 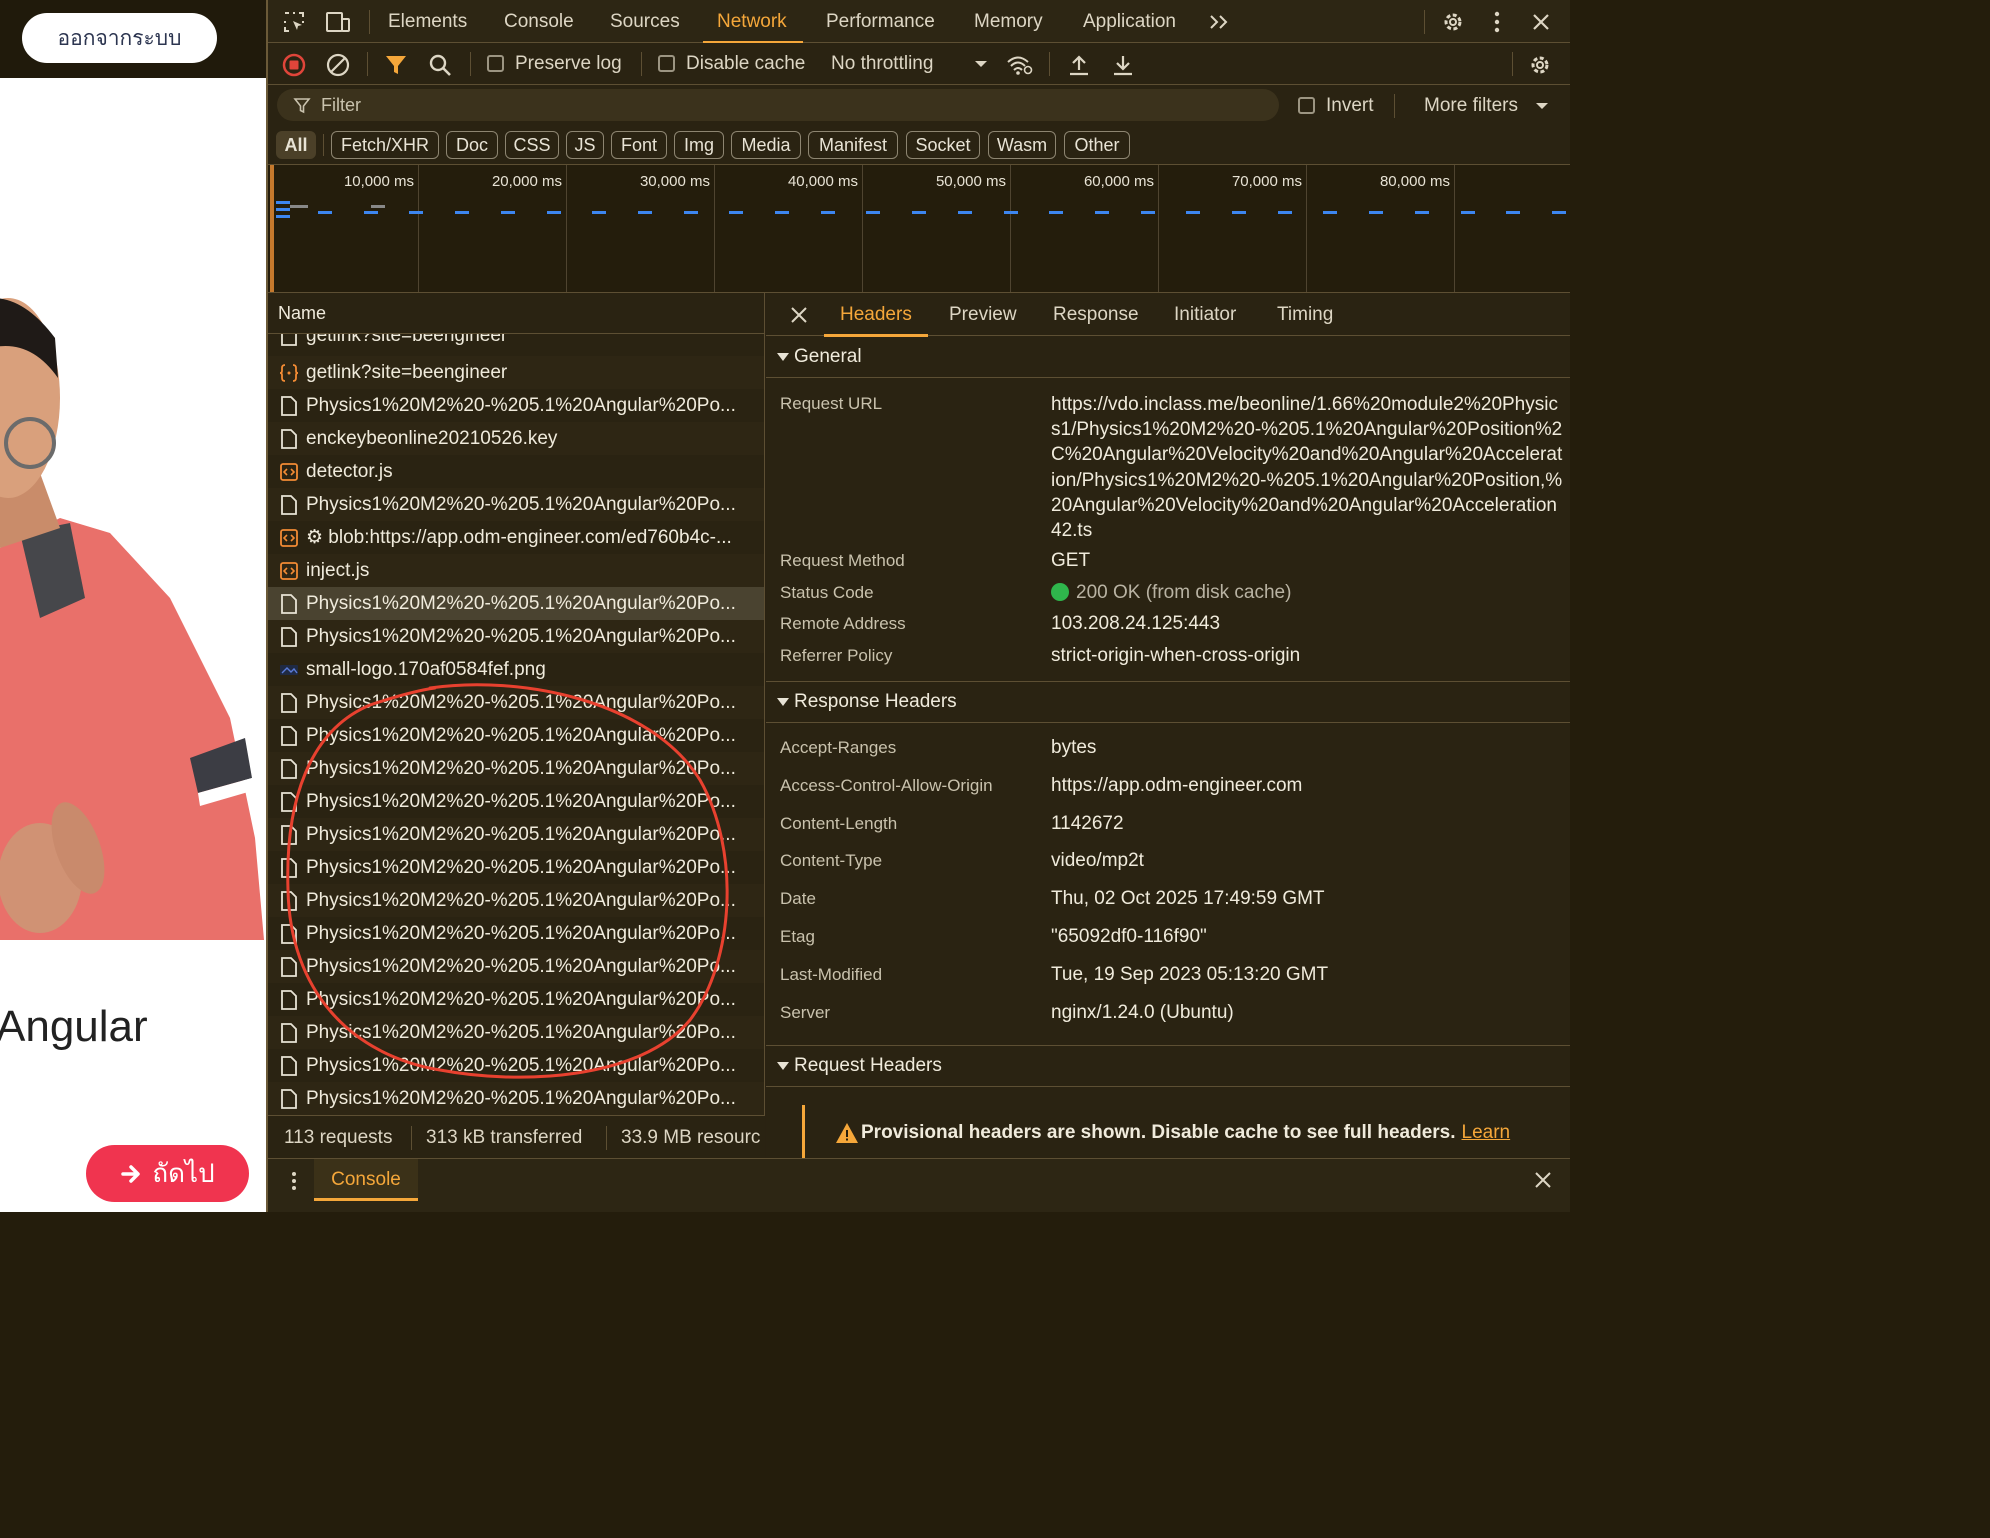 What do you see at coordinates (1129, 21) in the screenshot?
I see `tab-application: Application` at bounding box center [1129, 21].